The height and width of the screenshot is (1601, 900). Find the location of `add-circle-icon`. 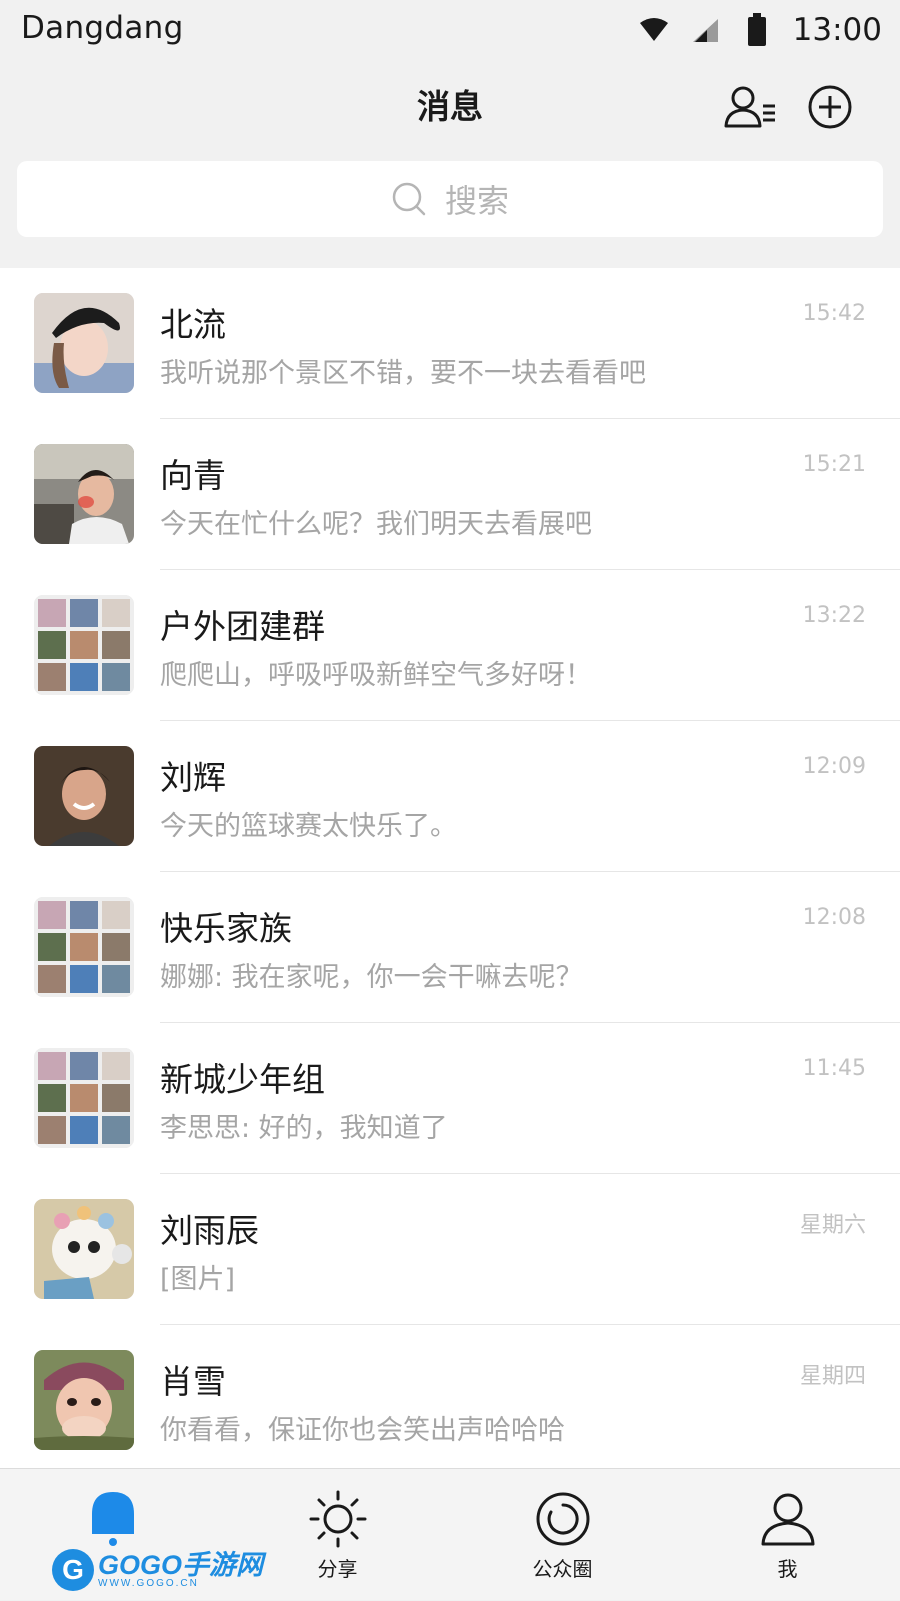

add-circle-icon is located at coordinates (830, 107).